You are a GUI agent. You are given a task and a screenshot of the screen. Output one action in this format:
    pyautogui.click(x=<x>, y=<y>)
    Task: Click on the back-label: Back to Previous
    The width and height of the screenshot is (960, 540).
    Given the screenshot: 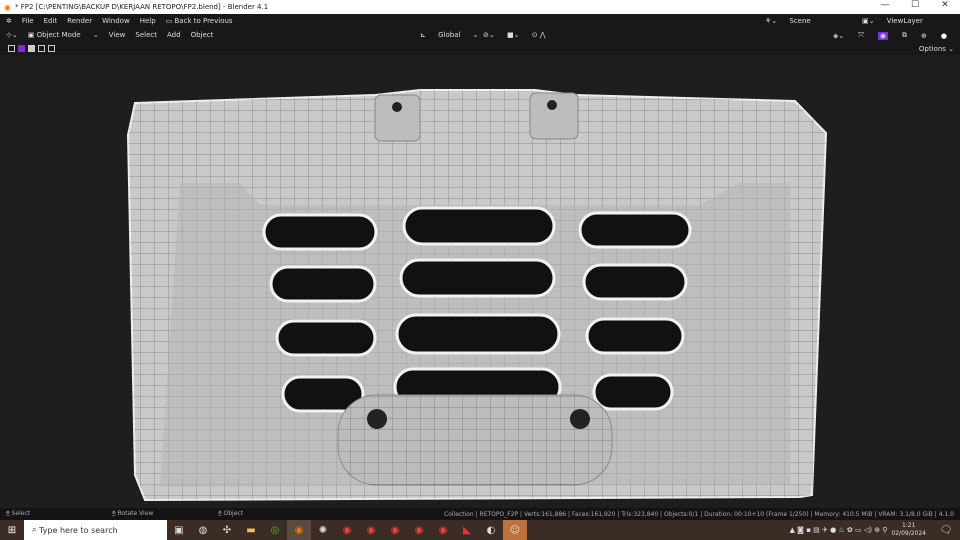 What is the action you would take?
    pyautogui.click(x=203, y=21)
    